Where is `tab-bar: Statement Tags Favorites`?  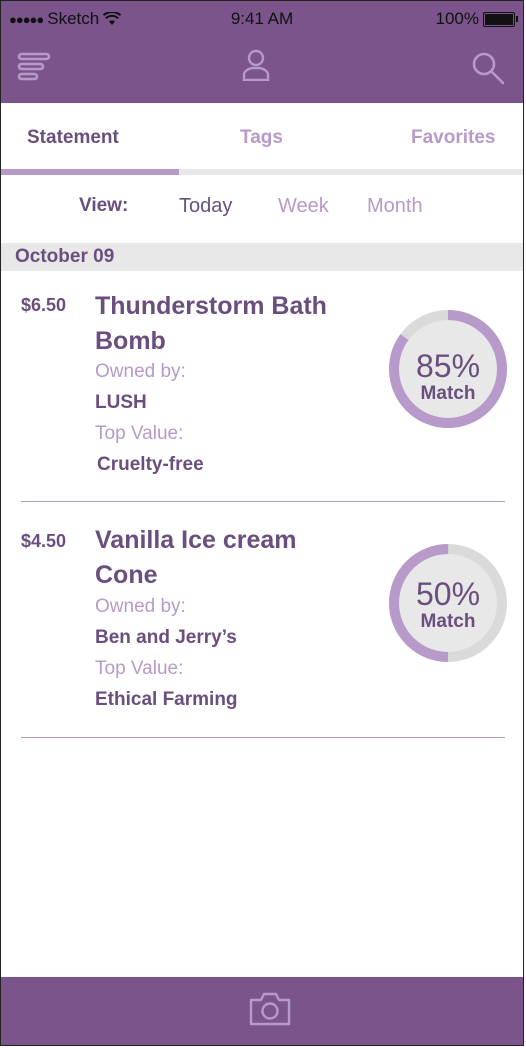
tab-bar: Statement Tags Favorites is located at coordinates (262, 139).